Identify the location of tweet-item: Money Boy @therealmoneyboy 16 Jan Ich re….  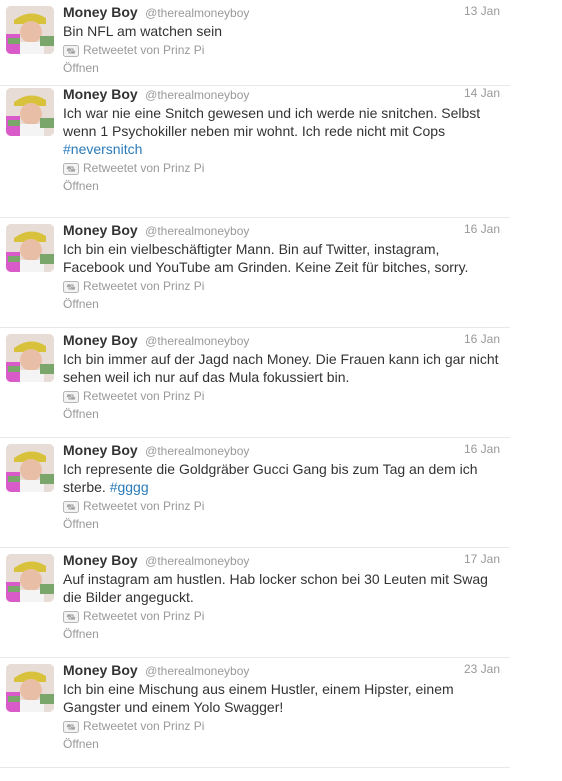
(255, 493).